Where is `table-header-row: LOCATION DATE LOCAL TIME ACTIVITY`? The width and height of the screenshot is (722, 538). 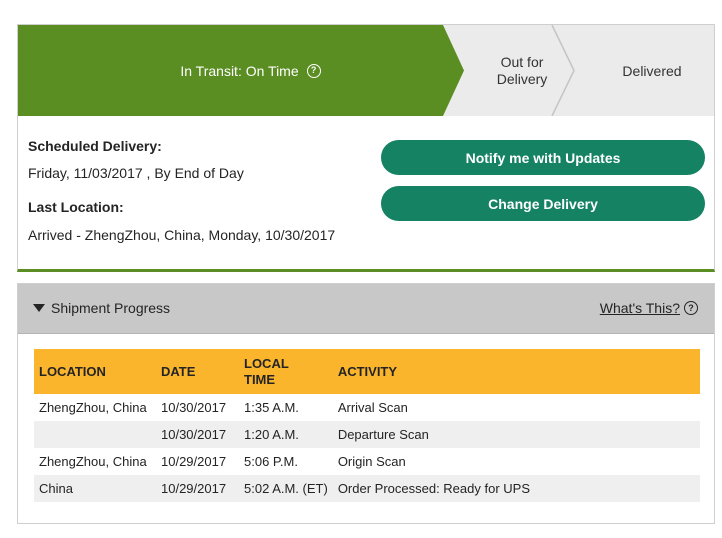
table-header-row: LOCATION DATE LOCAL TIME ACTIVITY is located at coordinates (367, 371).